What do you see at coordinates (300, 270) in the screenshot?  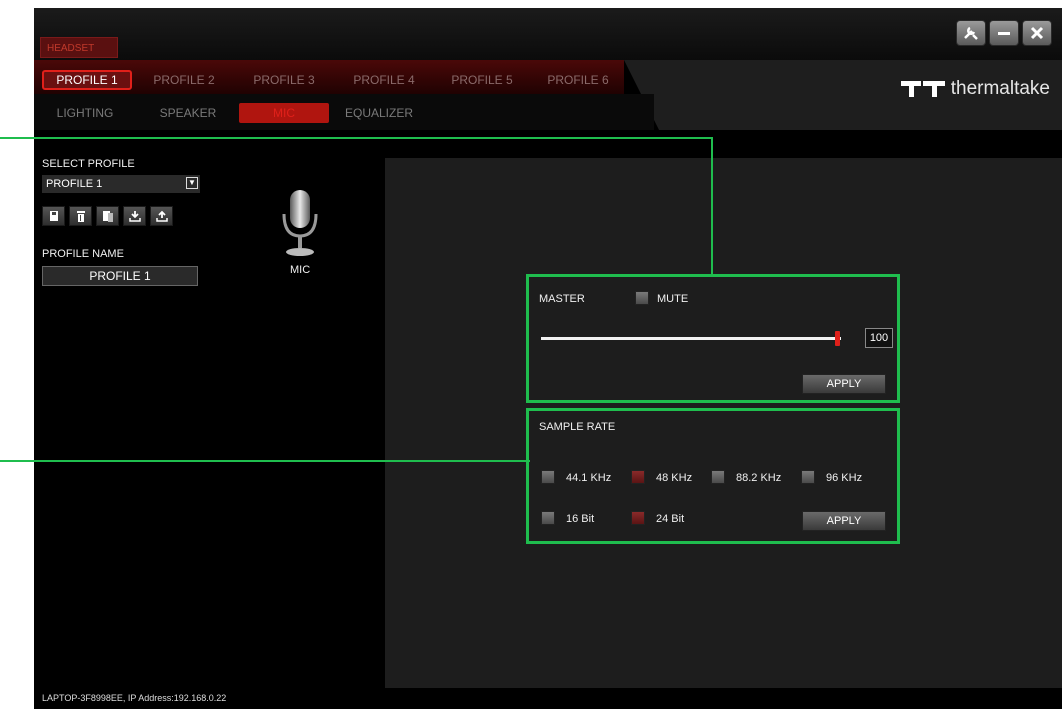 I see `mic-label: MIC` at bounding box center [300, 270].